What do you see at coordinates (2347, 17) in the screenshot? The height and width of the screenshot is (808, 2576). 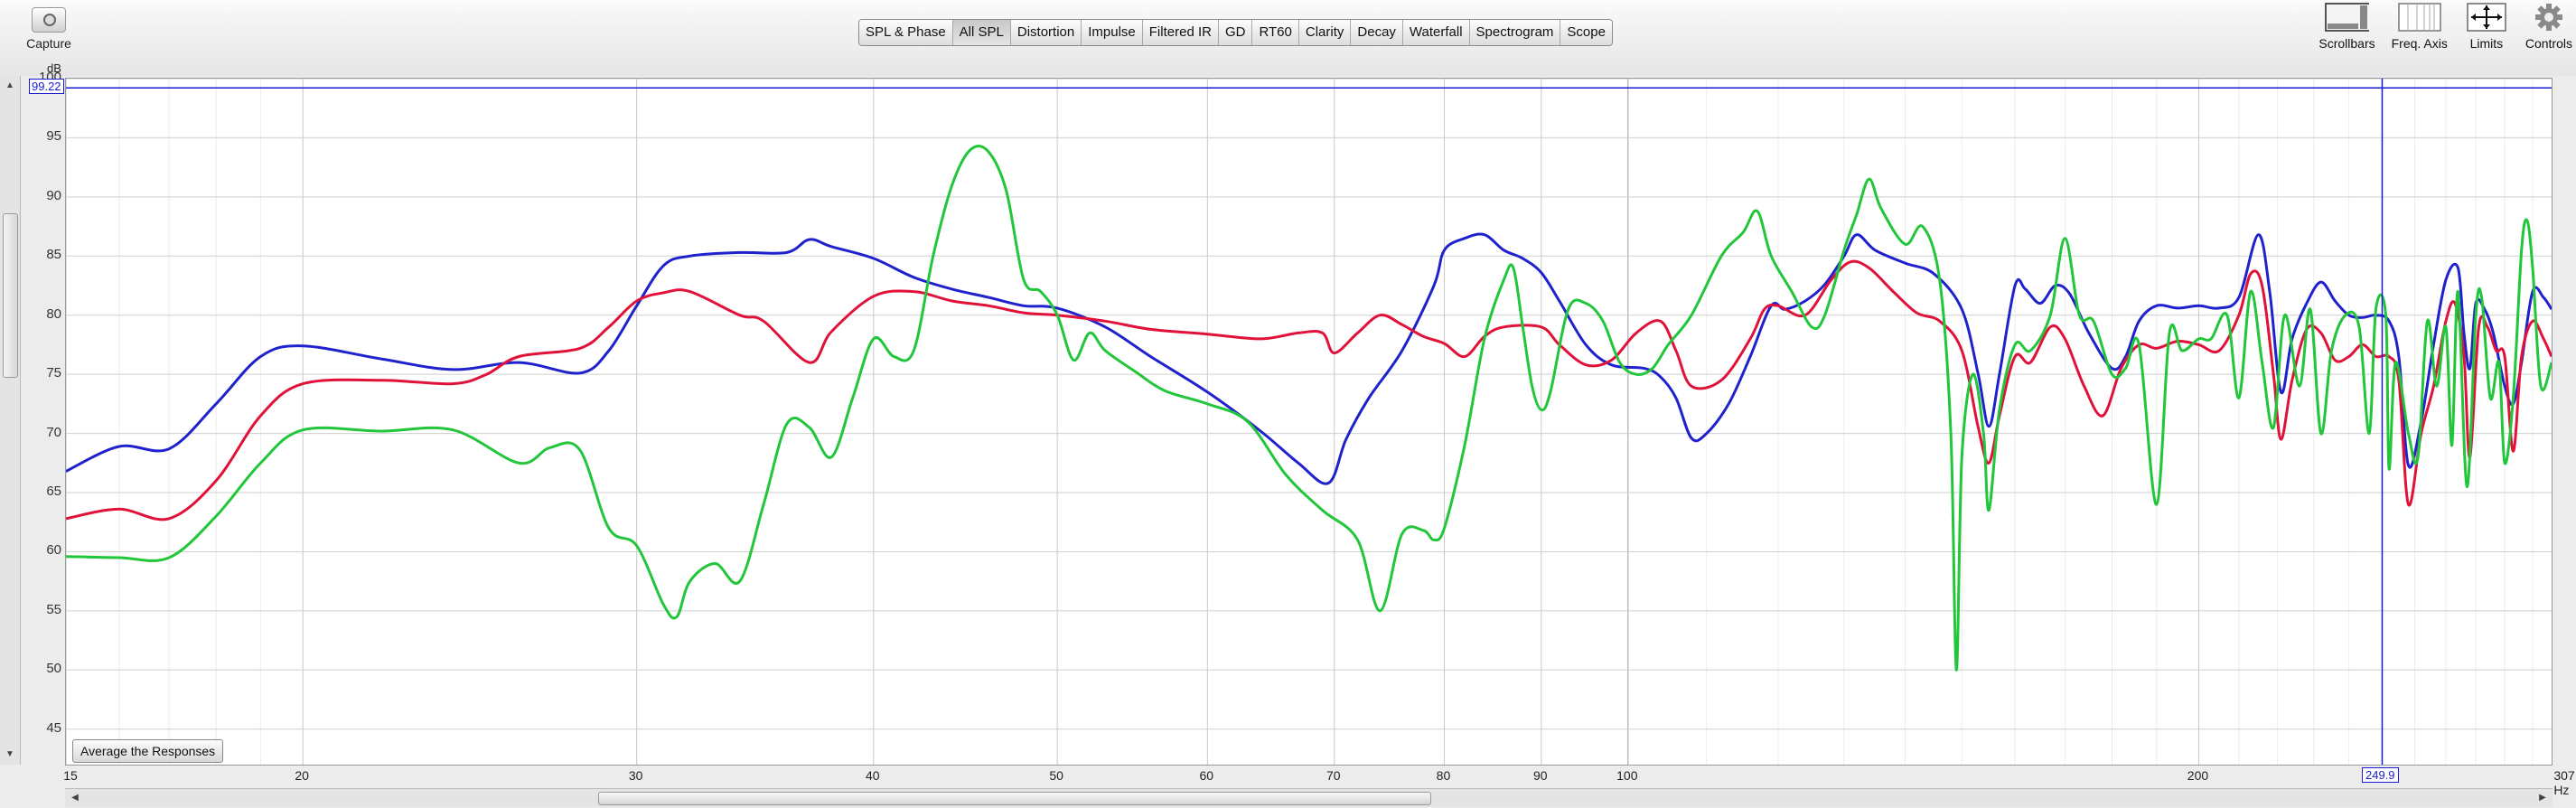 I see `scrollbars-icon` at bounding box center [2347, 17].